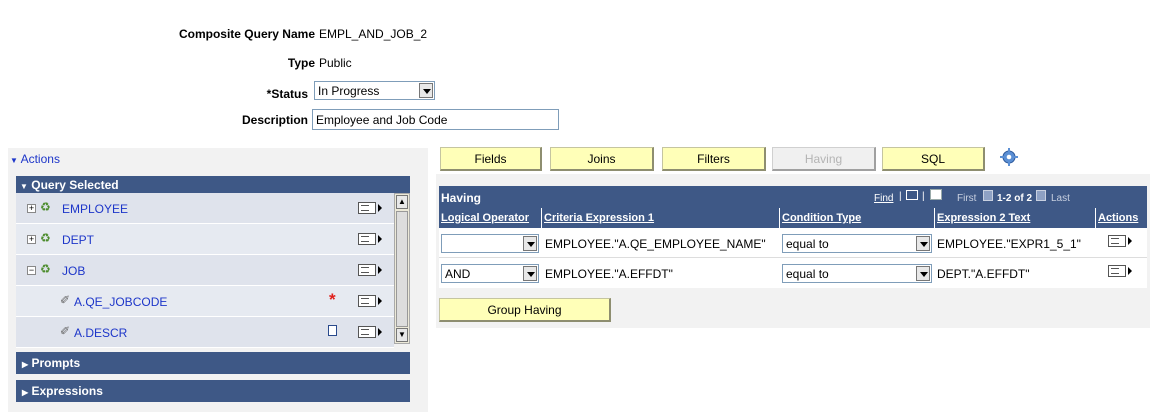 The image size is (1151, 415). I want to click on column-header-condition-type: Condition Type, so click(857, 218).